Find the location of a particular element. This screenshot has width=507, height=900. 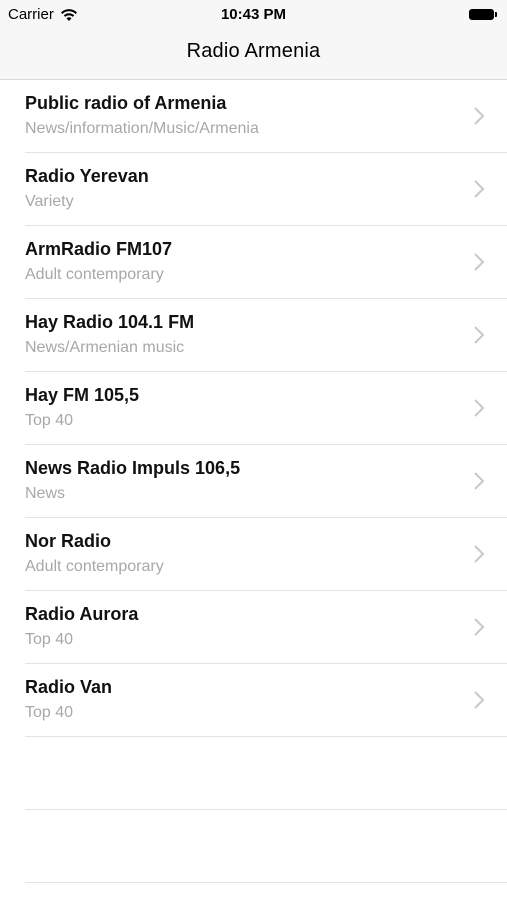

station-name: Nor Radio is located at coordinates (68, 541).